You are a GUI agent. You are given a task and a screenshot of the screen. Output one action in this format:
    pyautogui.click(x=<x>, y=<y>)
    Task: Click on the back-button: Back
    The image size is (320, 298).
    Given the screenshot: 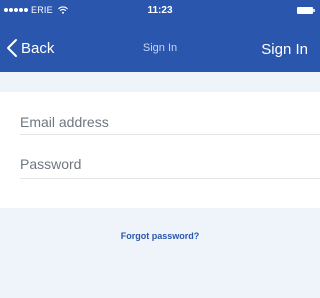 What is the action you would take?
    pyautogui.click(x=30, y=48)
    